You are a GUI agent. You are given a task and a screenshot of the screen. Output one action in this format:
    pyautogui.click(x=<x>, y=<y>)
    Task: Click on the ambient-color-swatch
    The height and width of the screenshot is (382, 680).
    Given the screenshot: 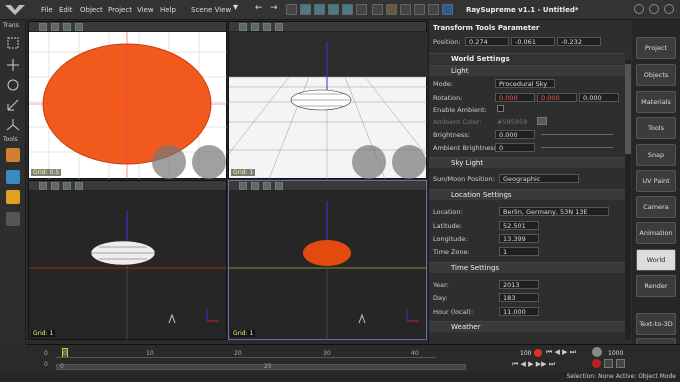 What is the action you would take?
    pyautogui.click(x=542, y=121)
    